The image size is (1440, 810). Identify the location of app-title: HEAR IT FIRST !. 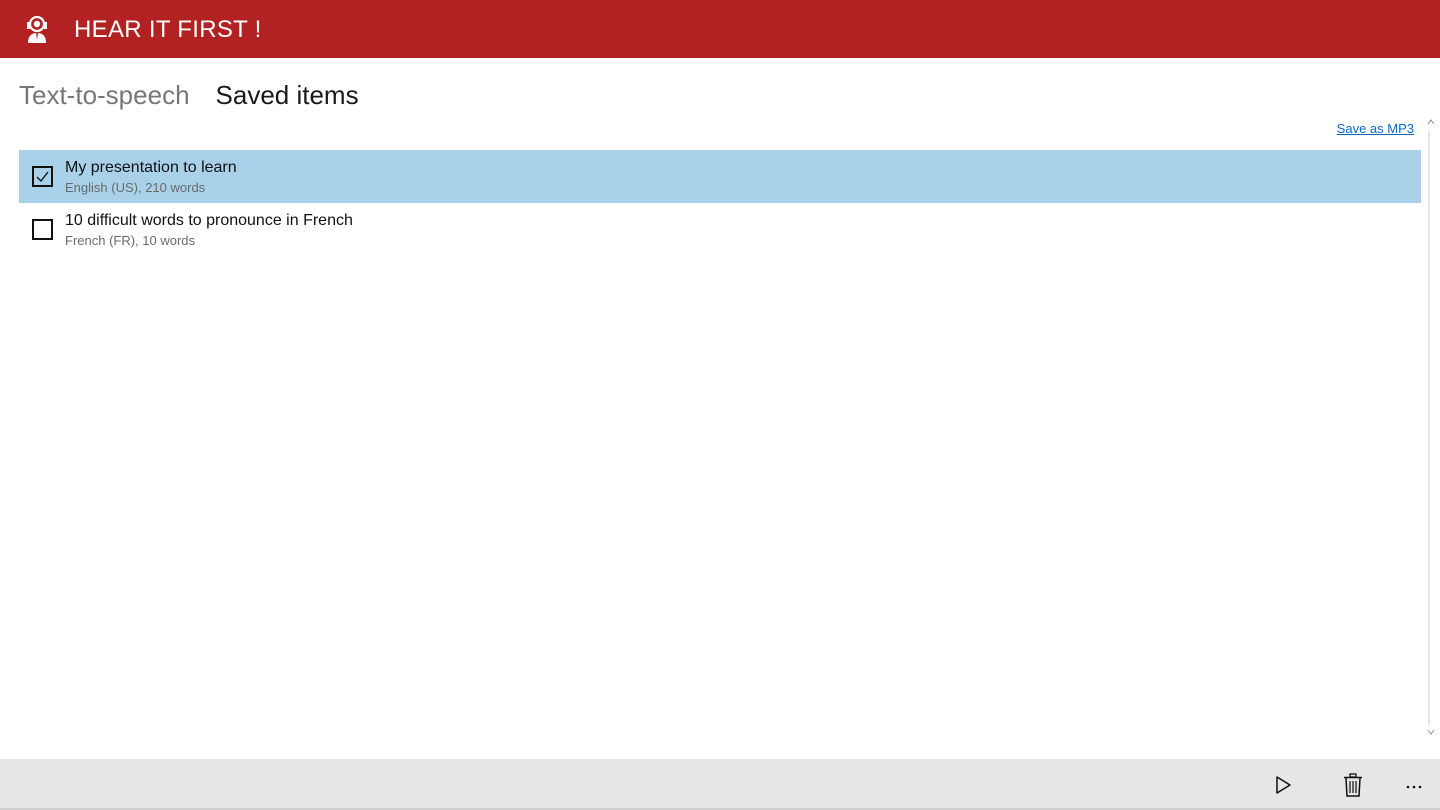
(168, 29).